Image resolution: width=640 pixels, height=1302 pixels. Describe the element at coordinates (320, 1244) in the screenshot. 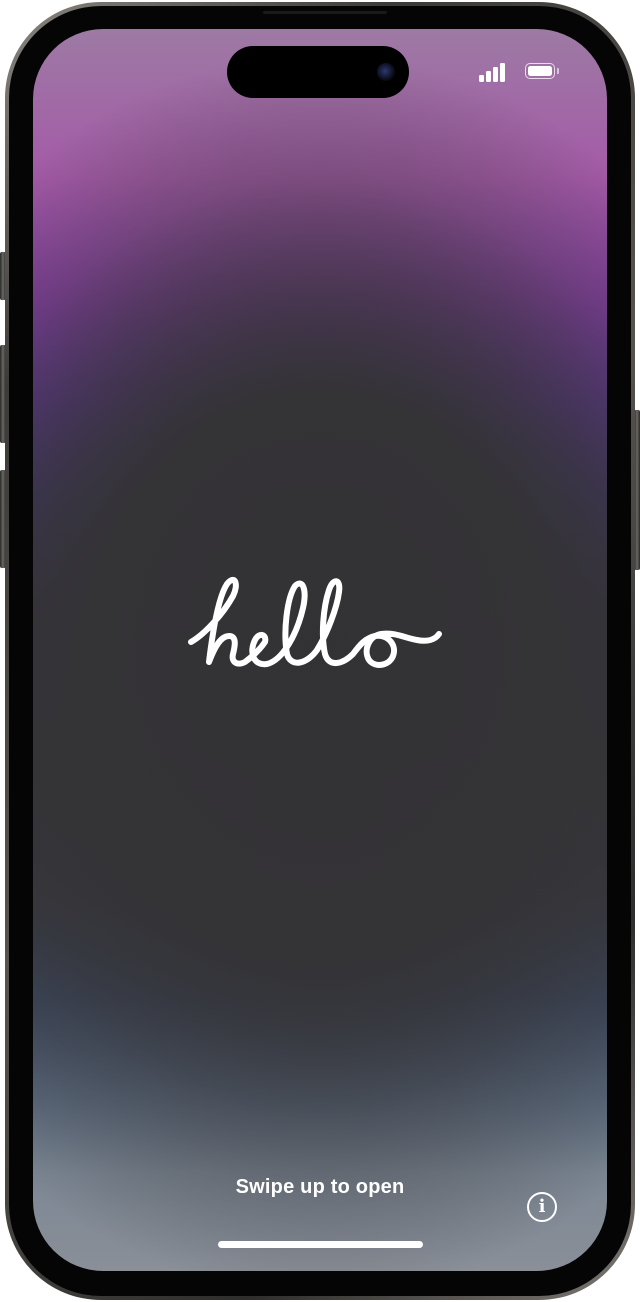

I see `home-indicator` at that location.